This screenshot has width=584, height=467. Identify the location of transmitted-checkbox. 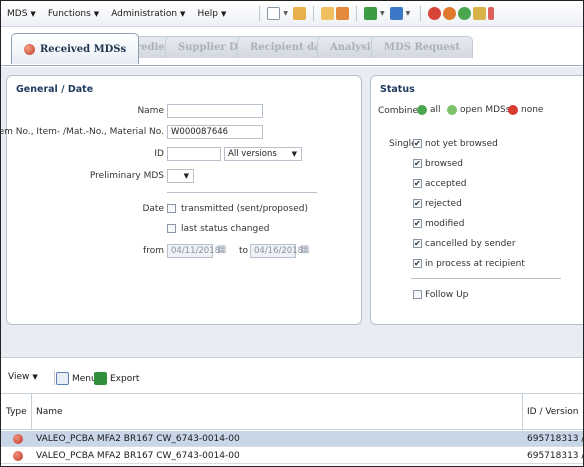
(171, 208).